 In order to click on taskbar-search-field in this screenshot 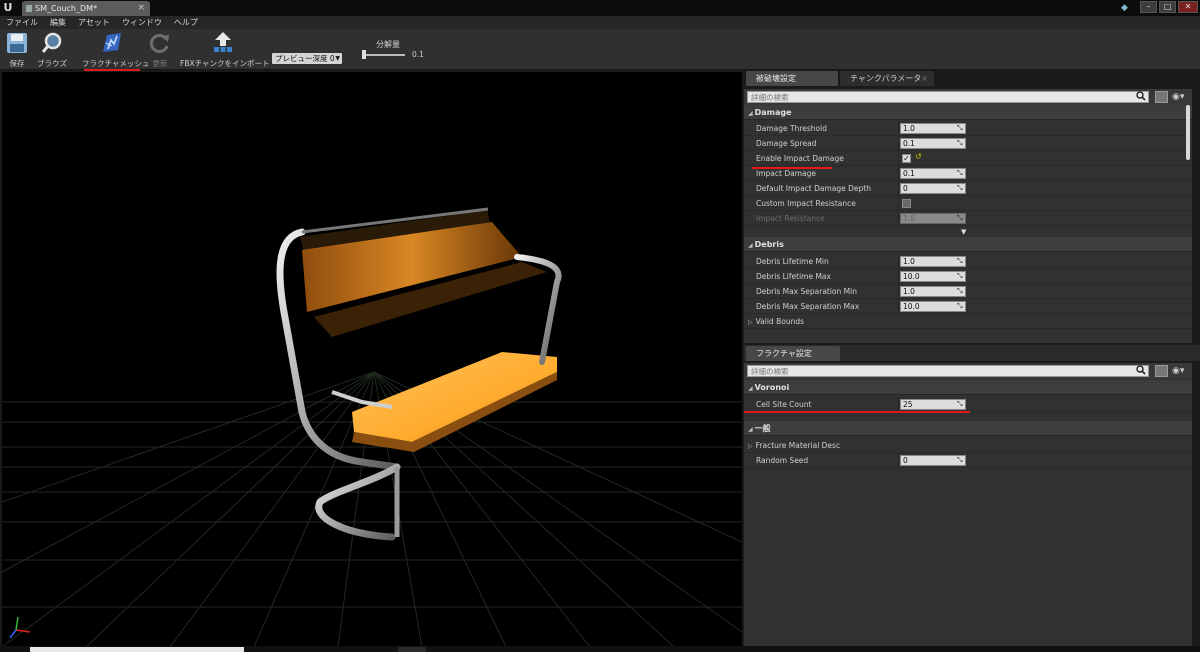, I will do `click(137, 649)`.